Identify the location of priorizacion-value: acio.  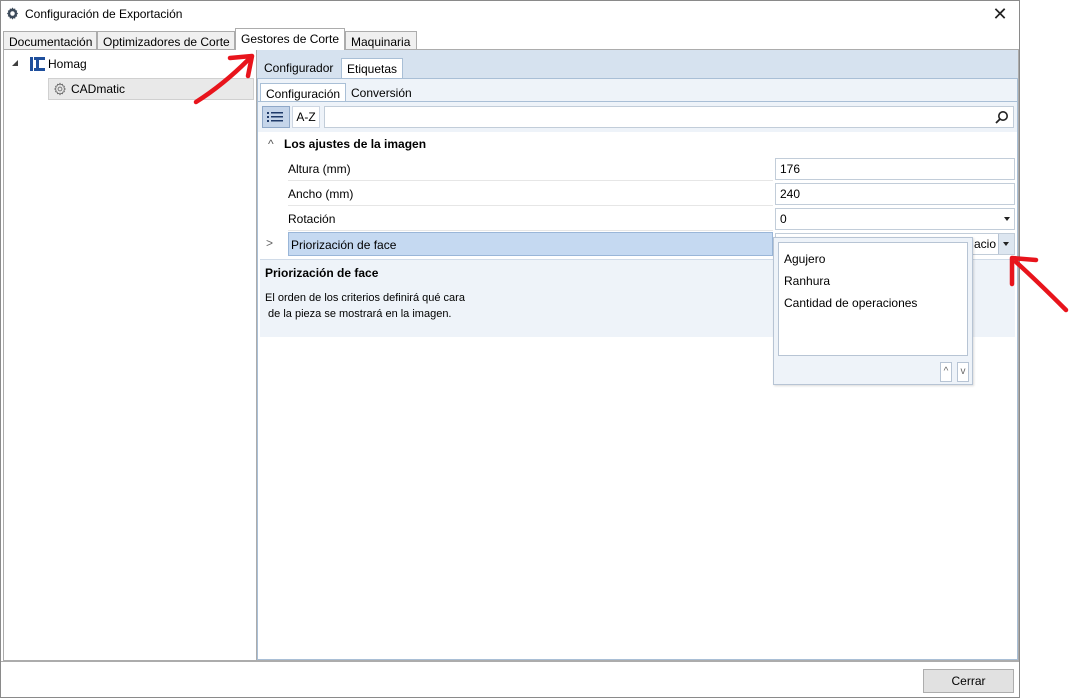
(984, 244).